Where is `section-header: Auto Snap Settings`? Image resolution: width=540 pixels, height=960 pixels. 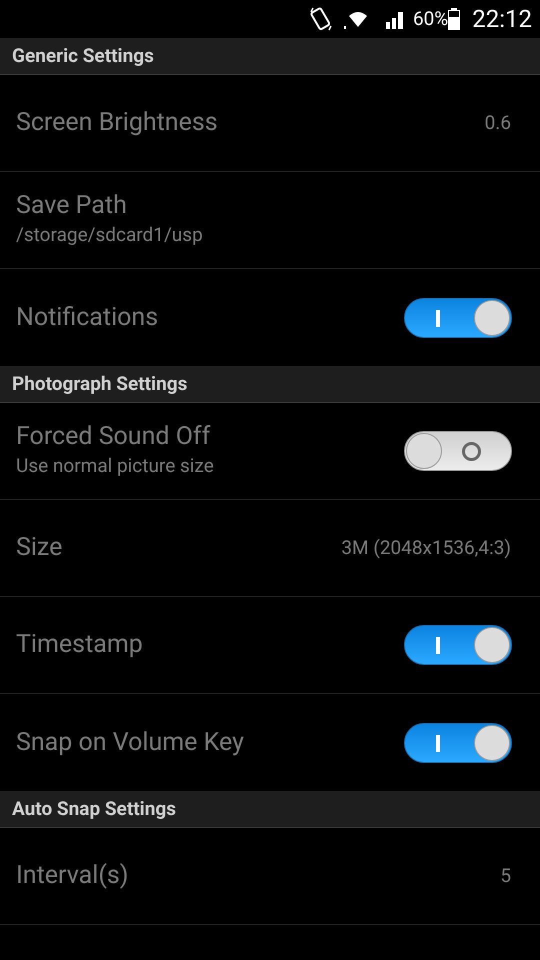
section-header: Auto Snap Settings is located at coordinates (270, 809).